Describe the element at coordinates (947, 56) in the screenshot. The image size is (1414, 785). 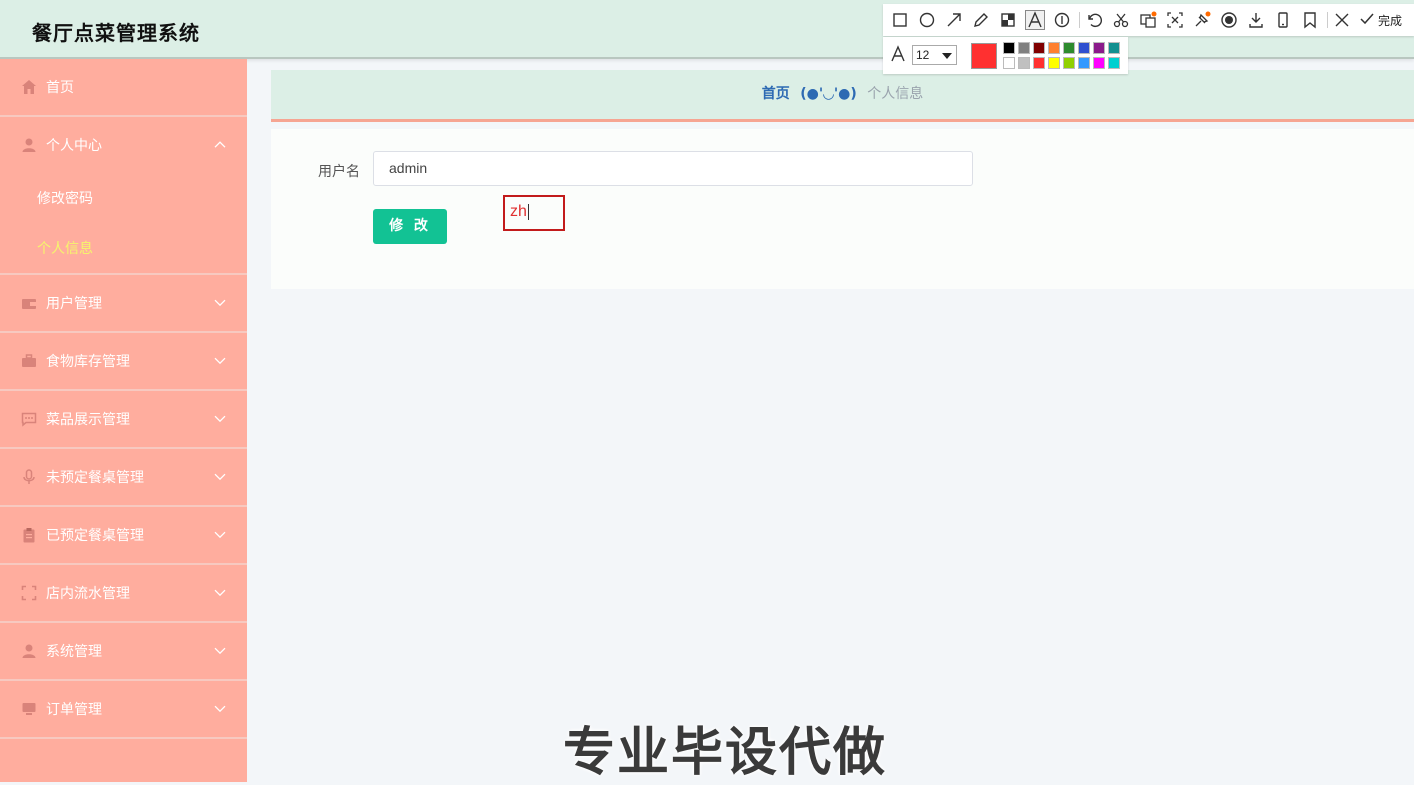
I see `dropdown-arrow-icon` at that location.